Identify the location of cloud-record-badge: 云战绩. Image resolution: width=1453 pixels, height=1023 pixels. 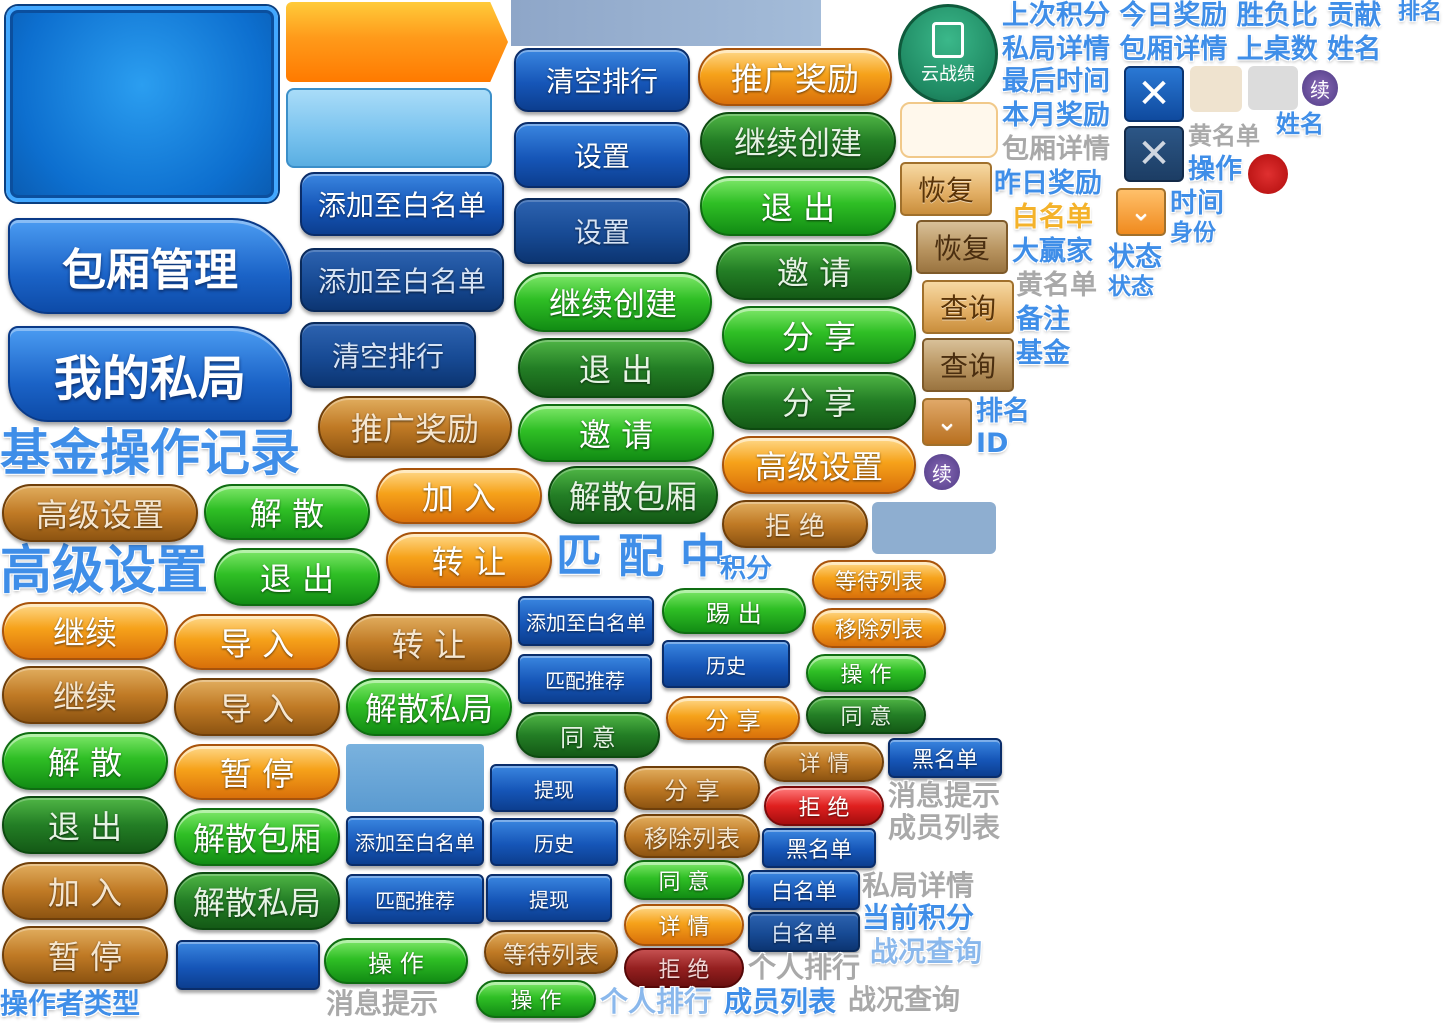
(948, 54).